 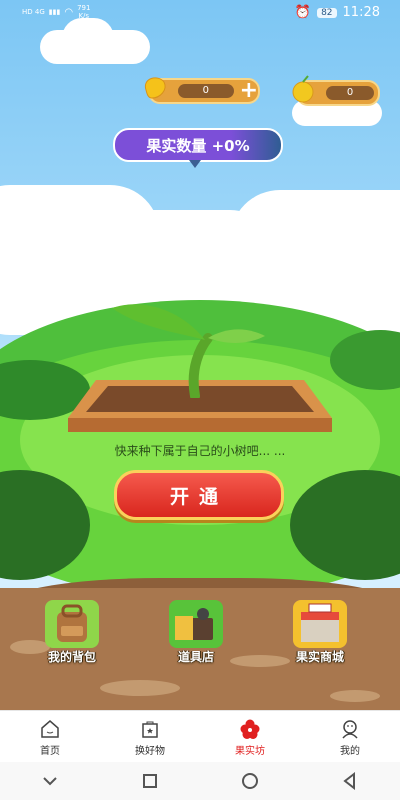 I want to click on system-nav-bar, so click(x=200, y=781).